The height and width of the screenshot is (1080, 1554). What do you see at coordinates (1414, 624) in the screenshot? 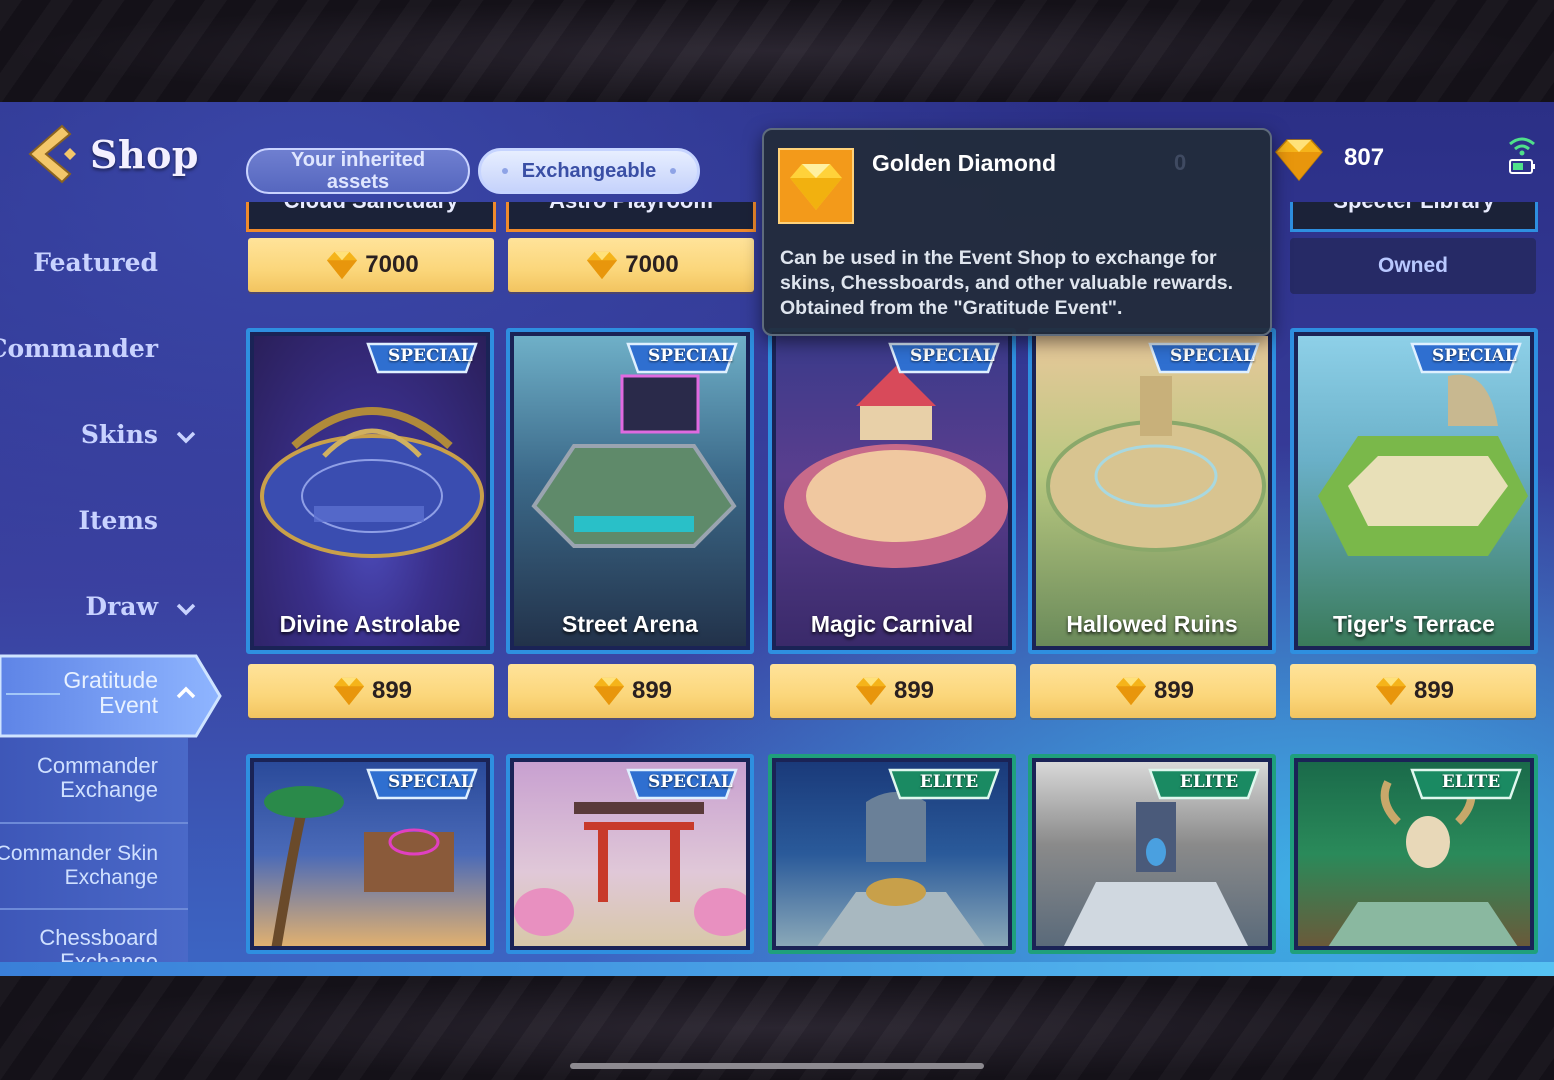
I see `card-title: Tiger's Terrace` at bounding box center [1414, 624].